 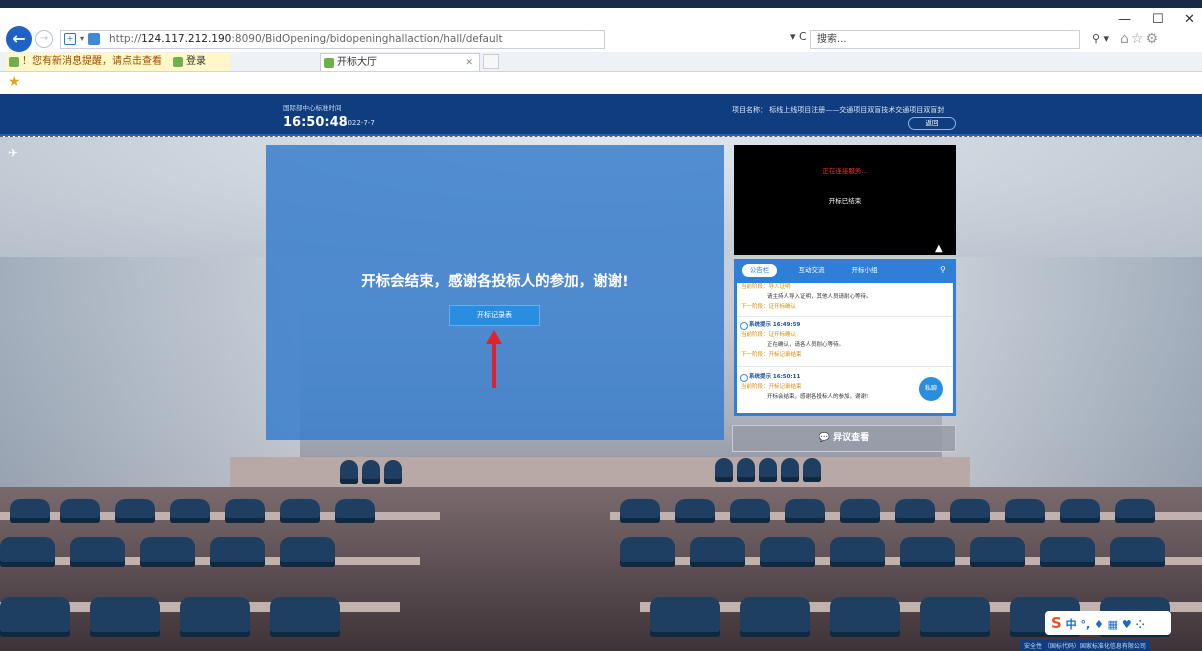 What do you see at coordinates (1108, 623) in the screenshot?
I see `ime-toolbar: S 中 °, ♦ ▦ ♥ ⁘` at bounding box center [1108, 623].